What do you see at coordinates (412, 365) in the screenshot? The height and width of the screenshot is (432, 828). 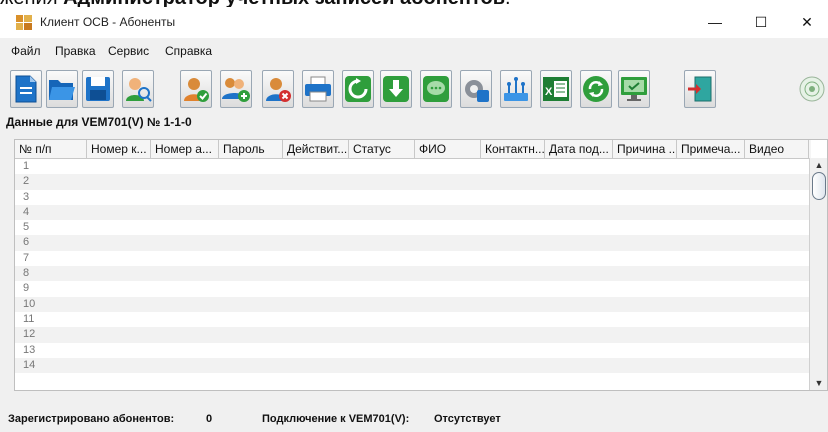 I see `table-row: 14` at bounding box center [412, 365].